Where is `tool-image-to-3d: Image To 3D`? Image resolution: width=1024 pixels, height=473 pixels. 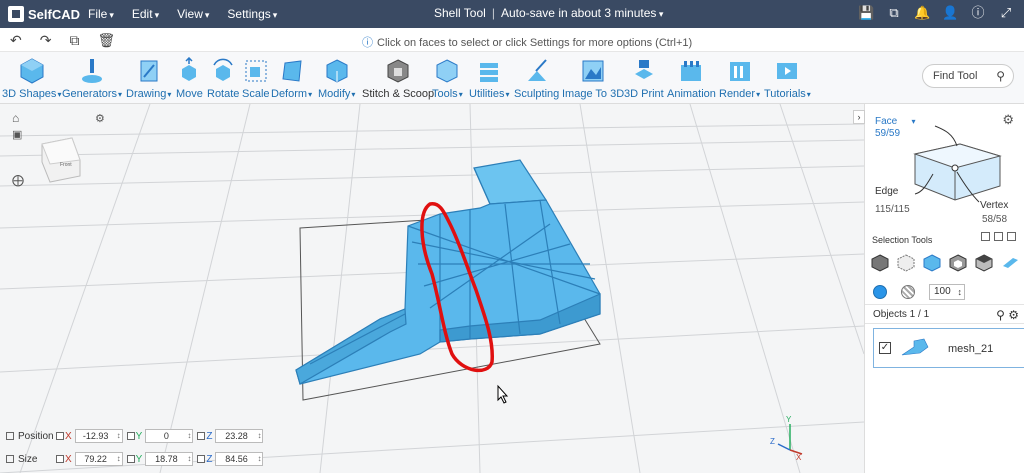 tool-image-to-3d: Image To 3D is located at coordinates (593, 78).